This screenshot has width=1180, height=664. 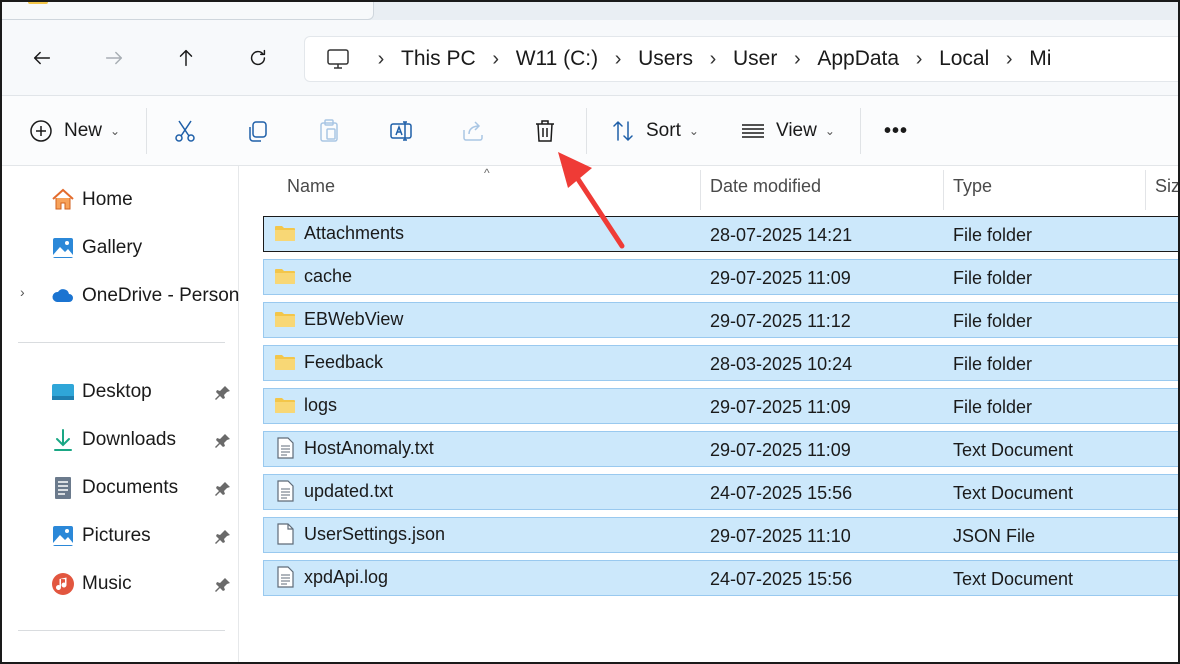 What do you see at coordinates (188, 11) in the screenshot?
I see `tab-active` at bounding box center [188, 11].